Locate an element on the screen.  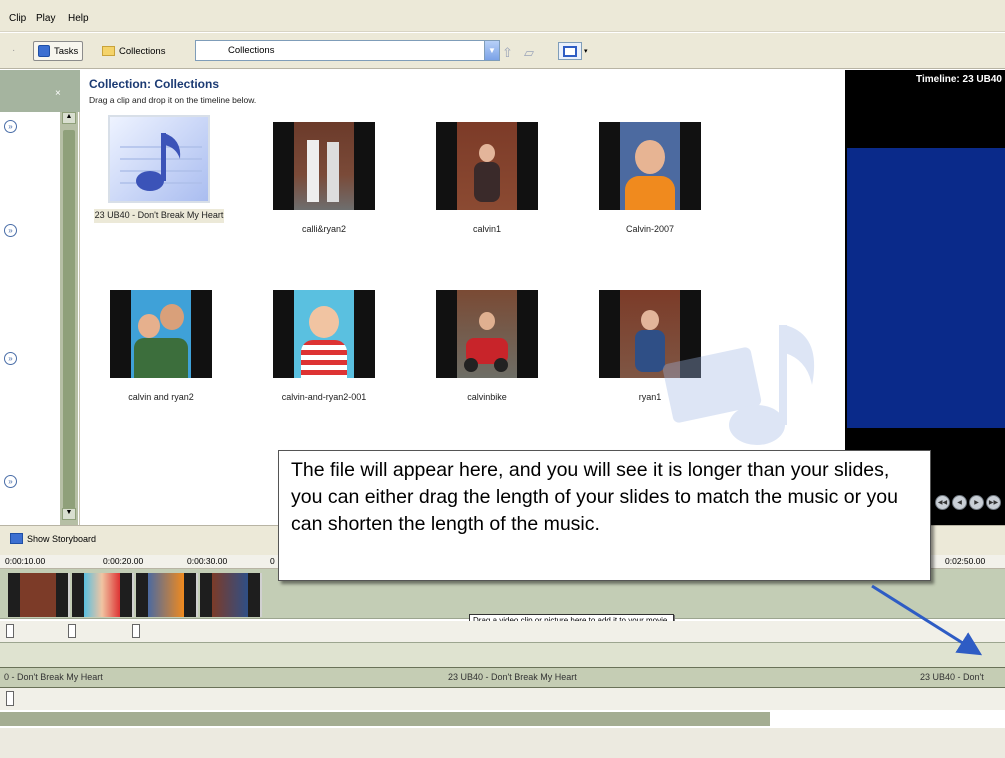
tasks-pane-header is located at coordinates (40, 91).